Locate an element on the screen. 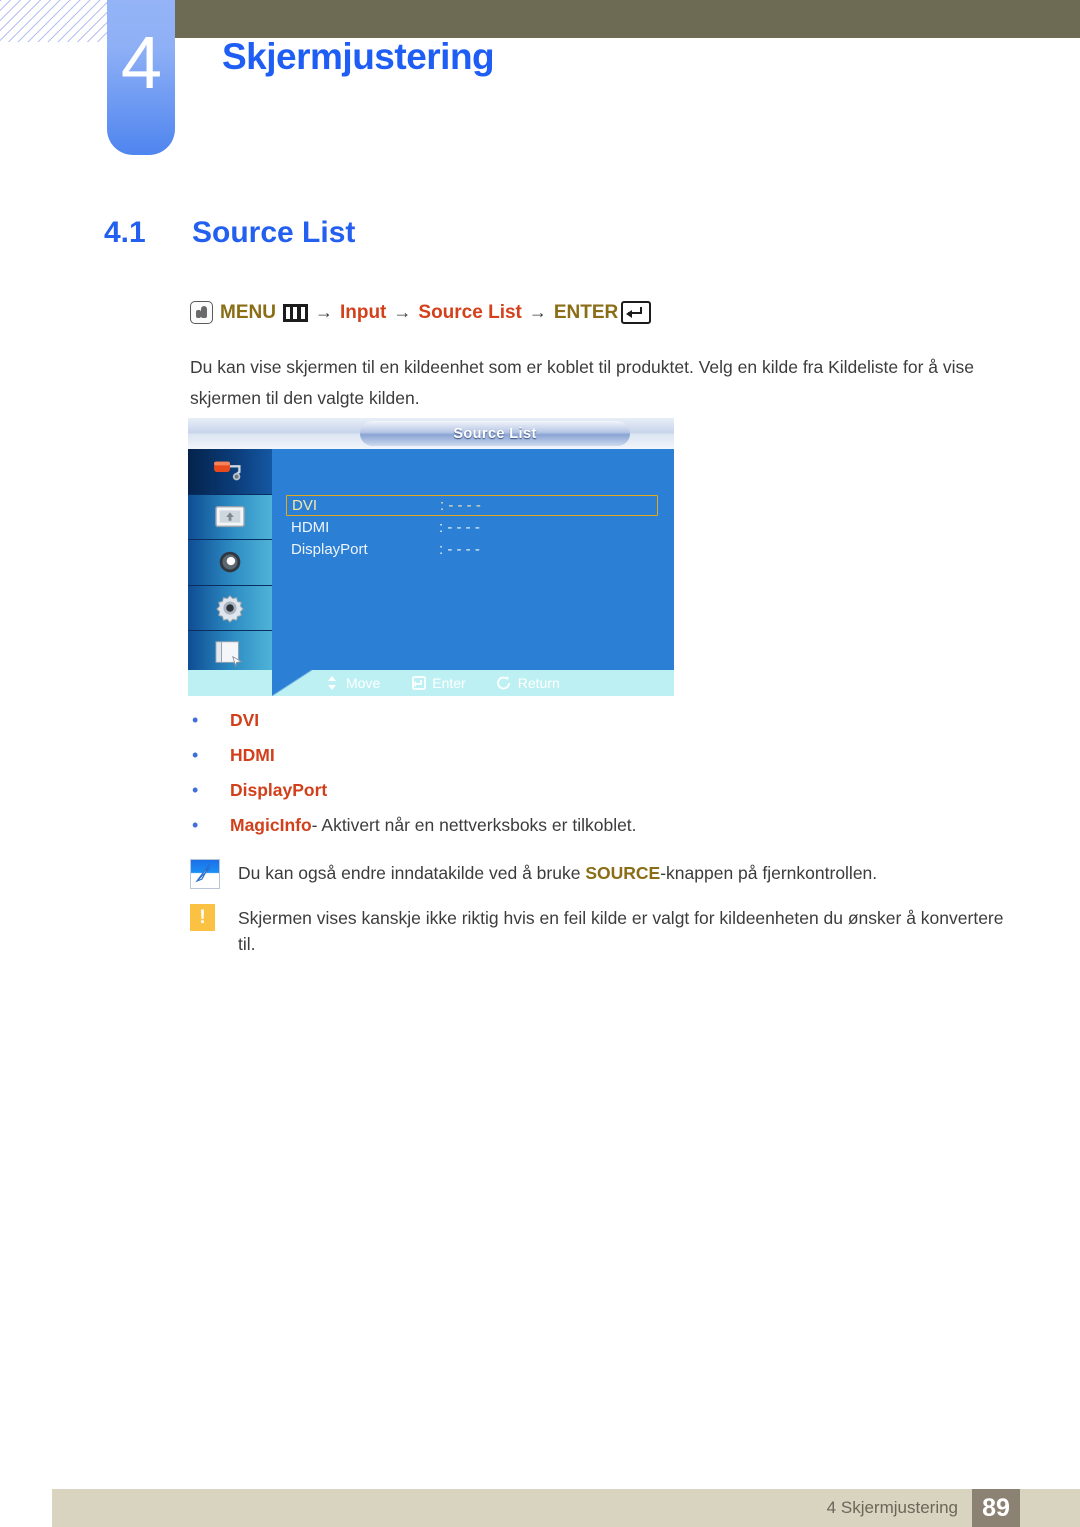 This screenshot has width=1080, height=1527. header-olive-bar is located at coordinates (627, 19).